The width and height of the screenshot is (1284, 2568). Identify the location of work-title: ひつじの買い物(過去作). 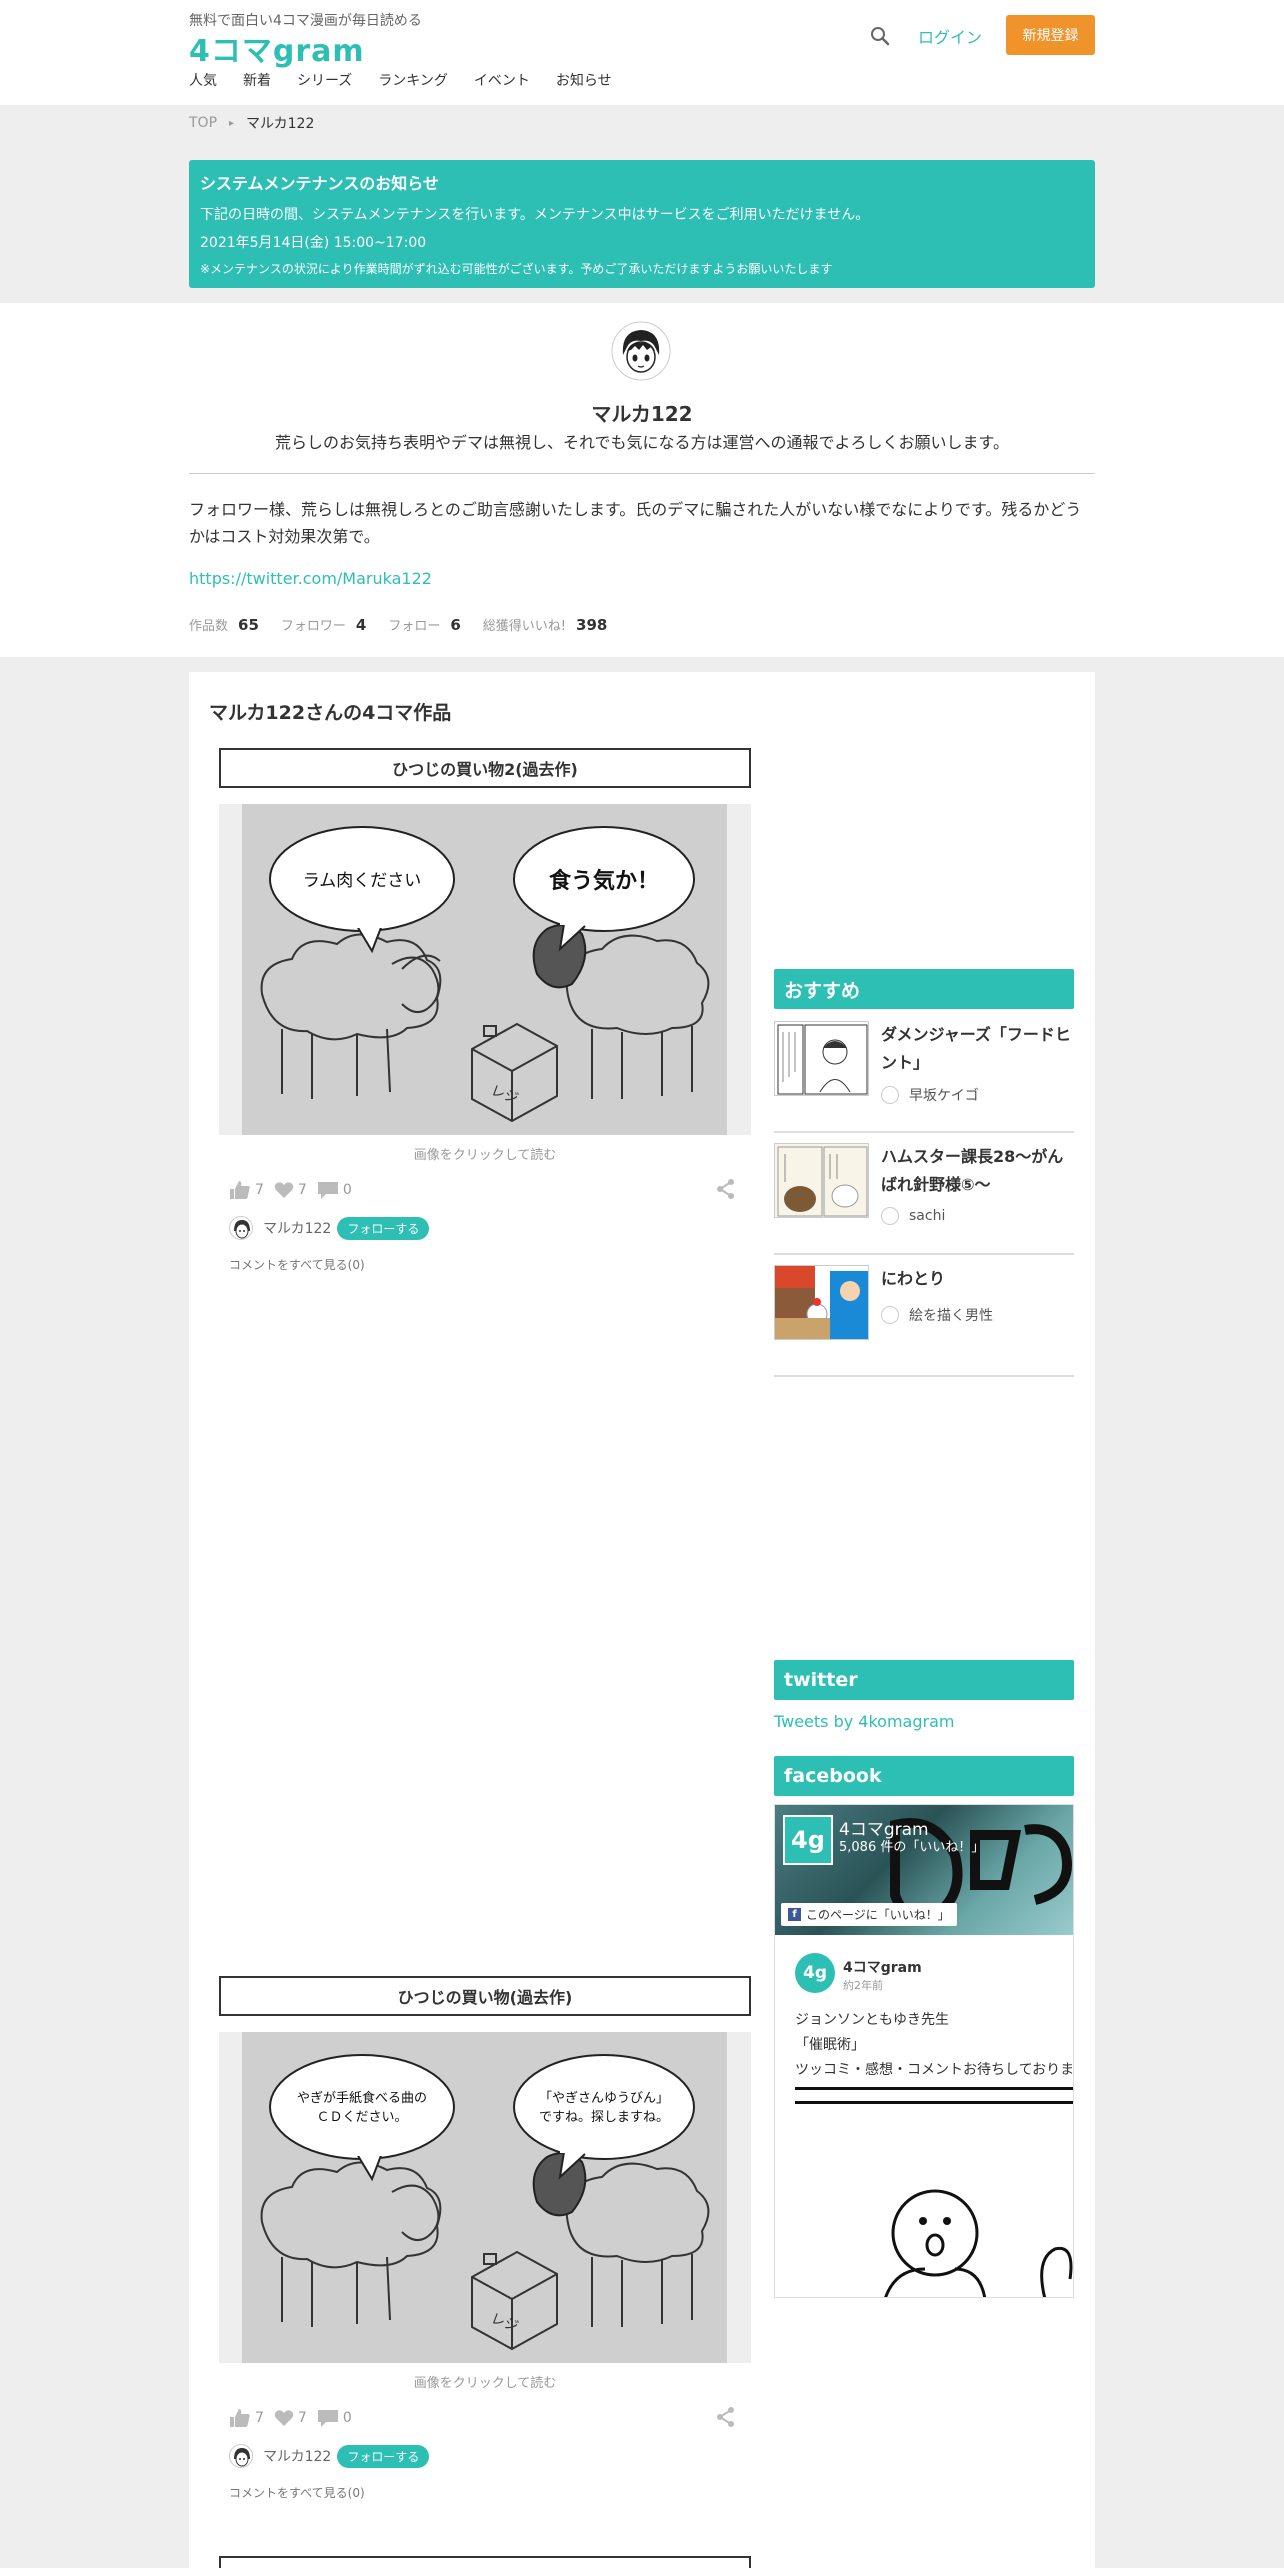
(485, 1996).